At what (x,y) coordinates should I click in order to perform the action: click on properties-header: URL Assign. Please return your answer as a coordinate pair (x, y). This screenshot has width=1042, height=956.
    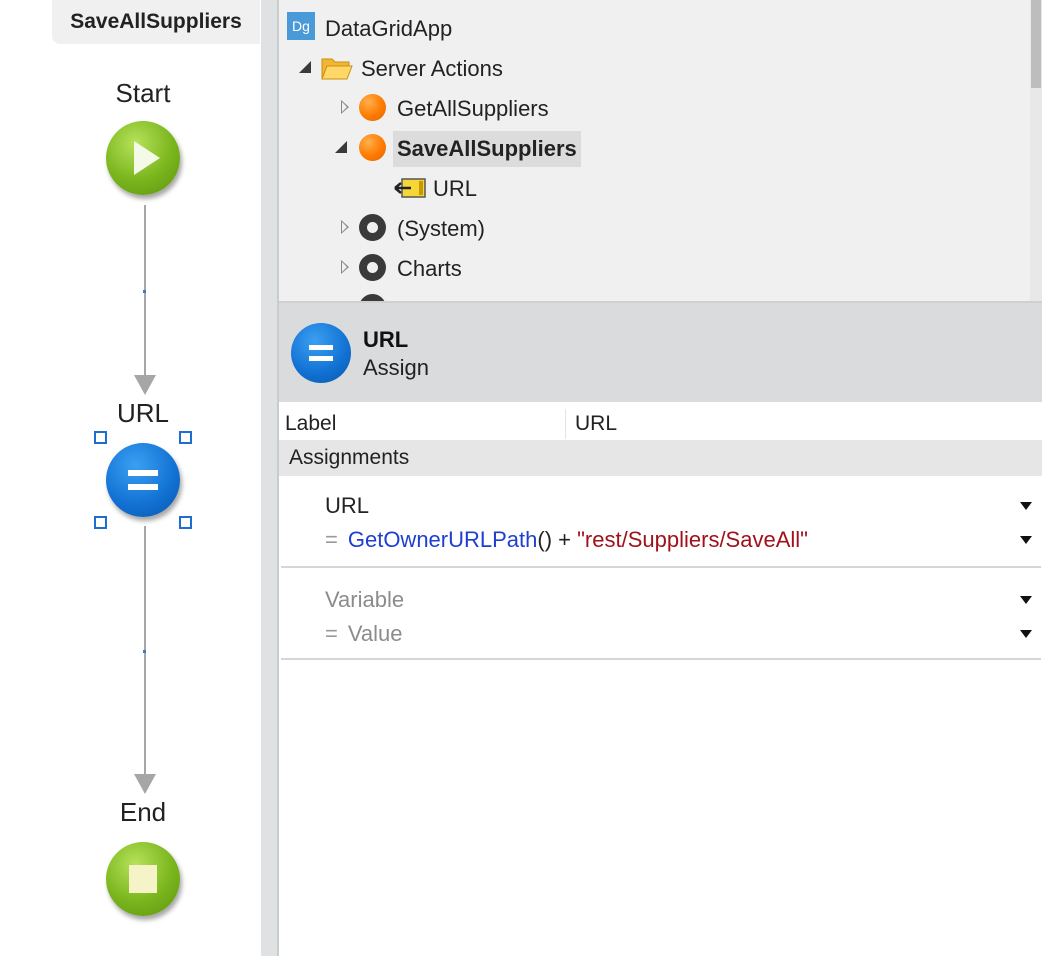
    Looking at the image, I should click on (660, 352).